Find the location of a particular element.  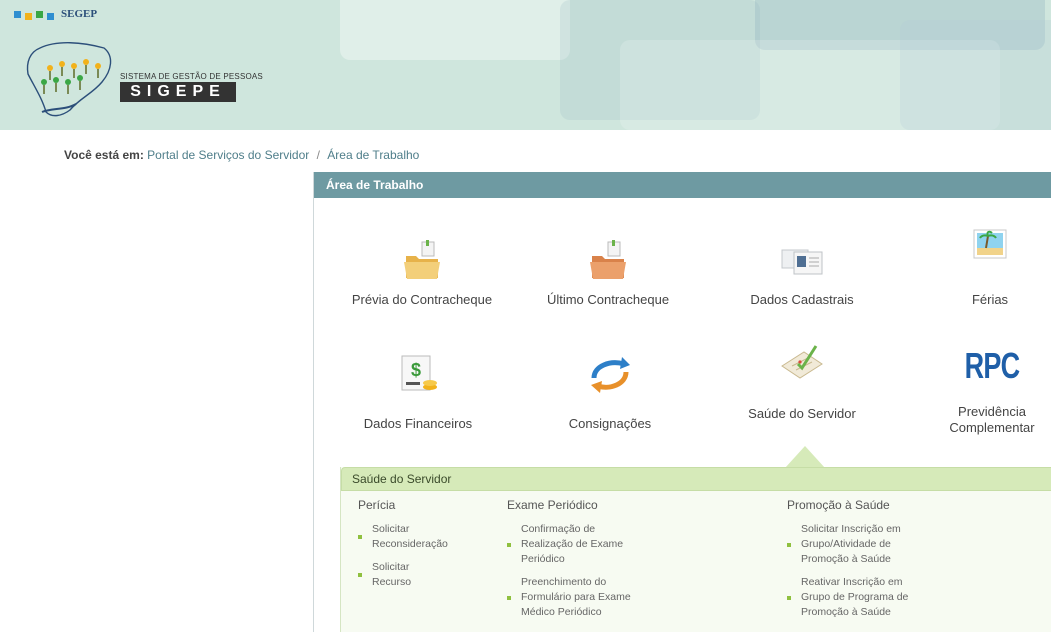

submenu-title: Saúde do Servidor is located at coordinates (696, 479).